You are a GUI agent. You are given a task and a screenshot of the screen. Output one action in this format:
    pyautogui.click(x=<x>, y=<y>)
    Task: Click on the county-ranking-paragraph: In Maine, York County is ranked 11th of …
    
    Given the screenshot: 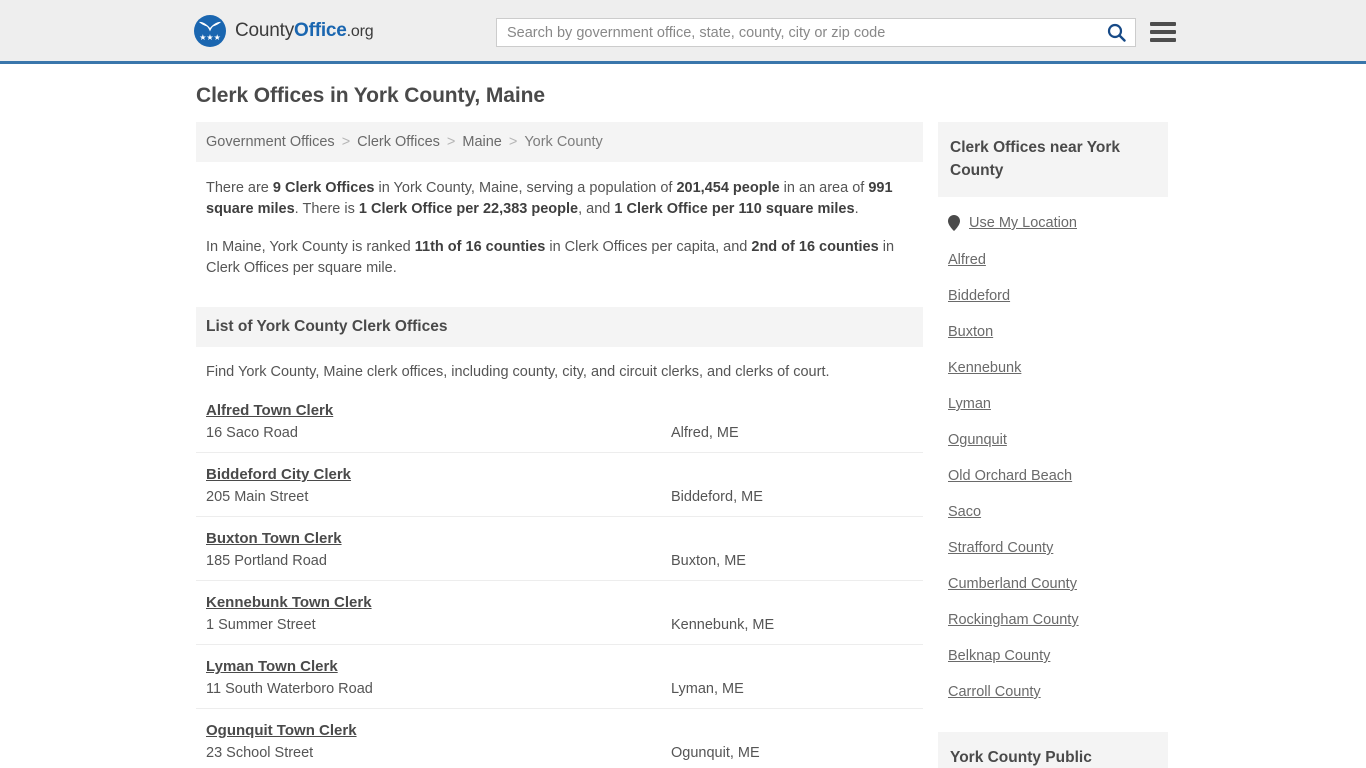 What is the action you would take?
    pyautogui.click(x=556, y=258)
    